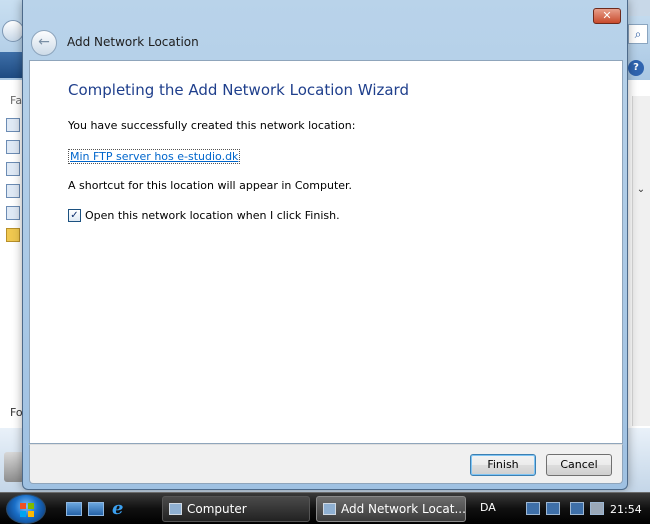  What do you see at coordinates (96, 509) in the screenshot?
I see `switch-windows-icon` at bounding box center [96, 509].